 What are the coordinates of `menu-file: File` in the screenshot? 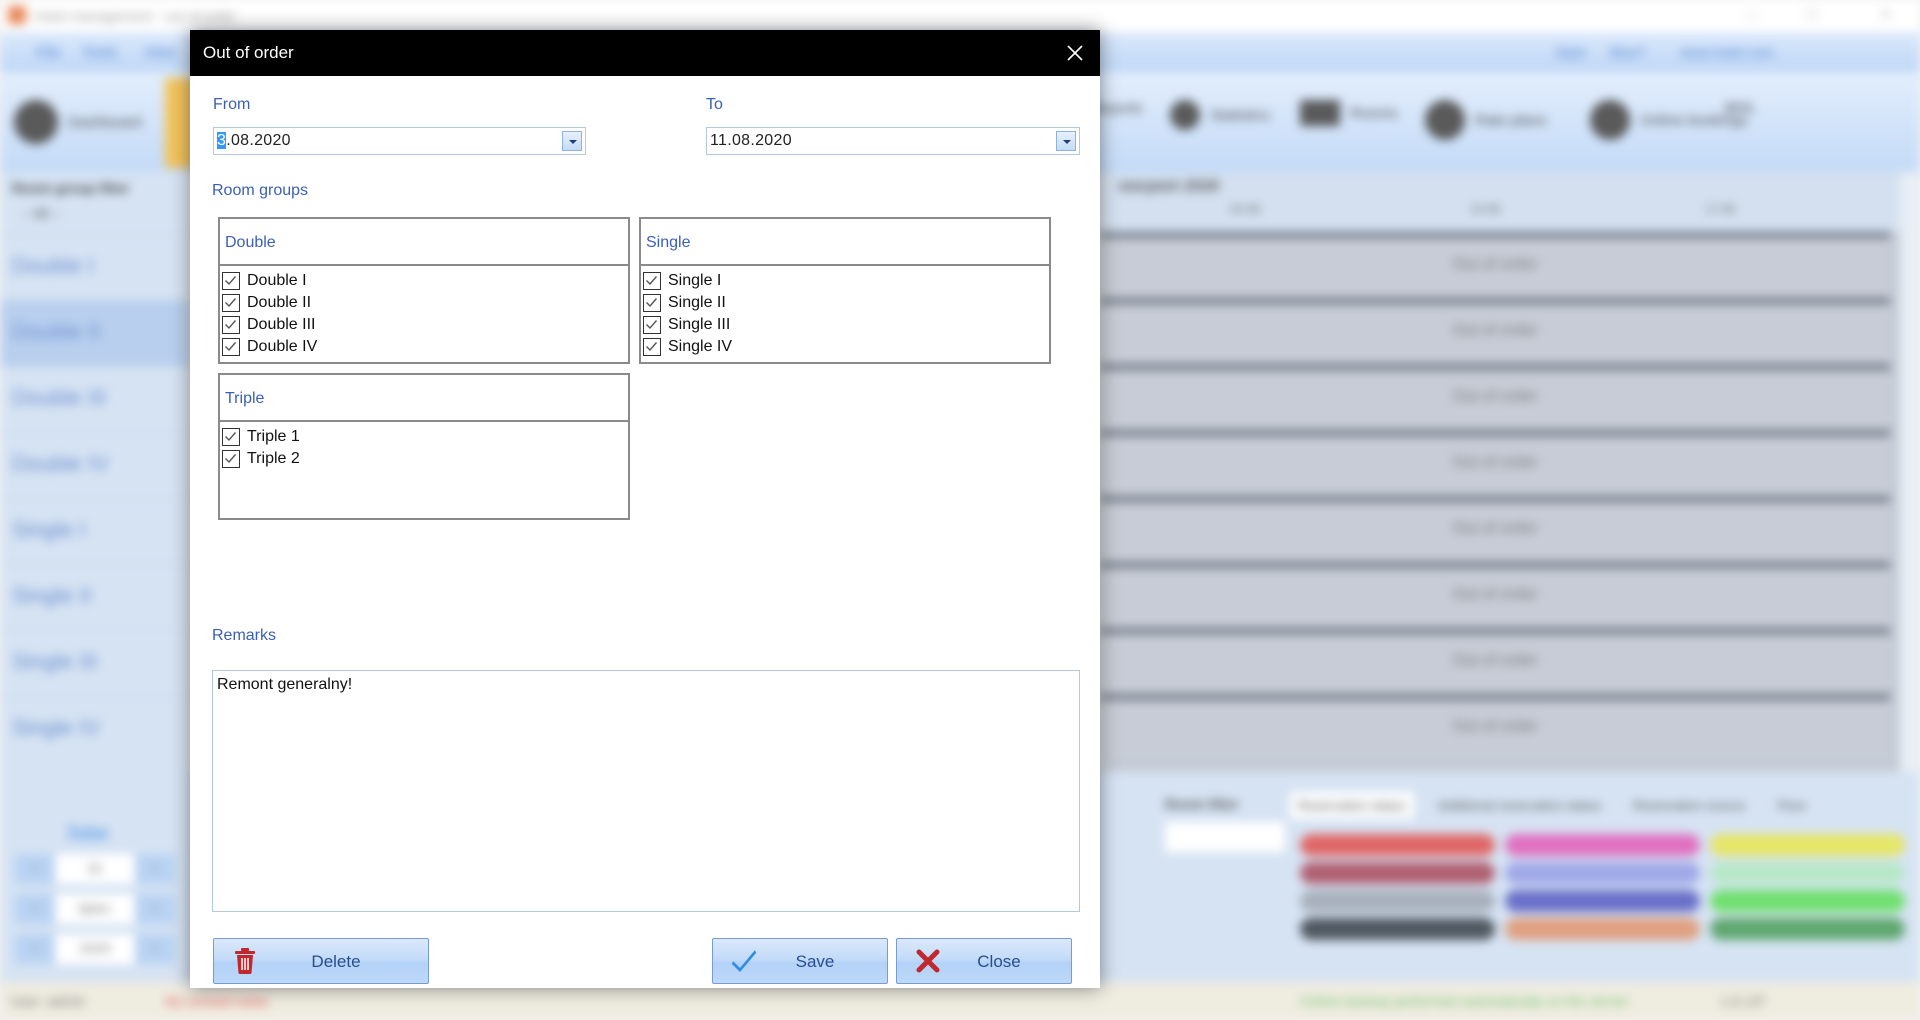 It's located at (48, 52).